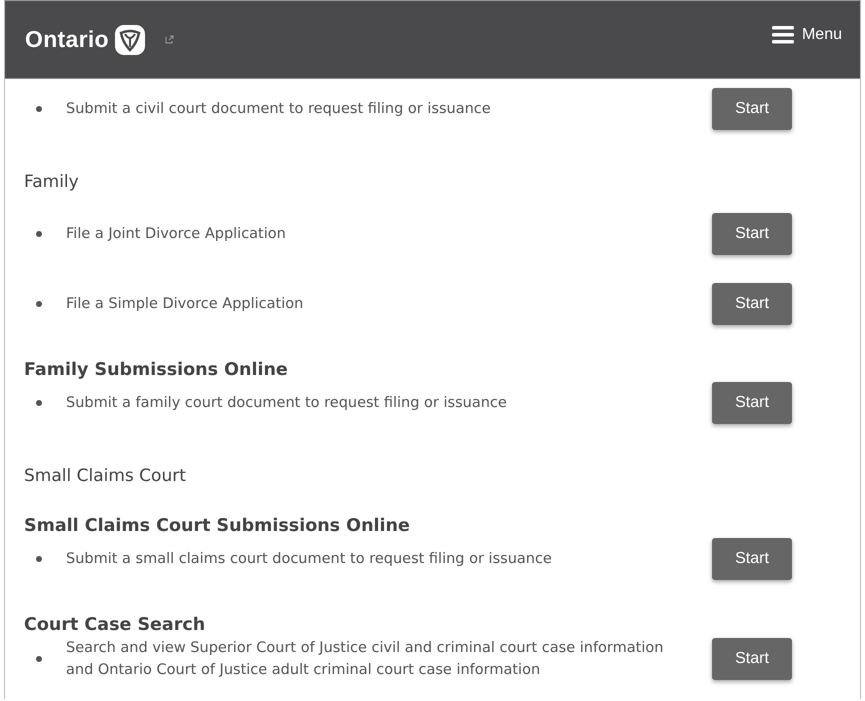 The image size is (865, 701). I want to click on service-description: Submit a civil court document to request filing or issuance, so click(279, 109).